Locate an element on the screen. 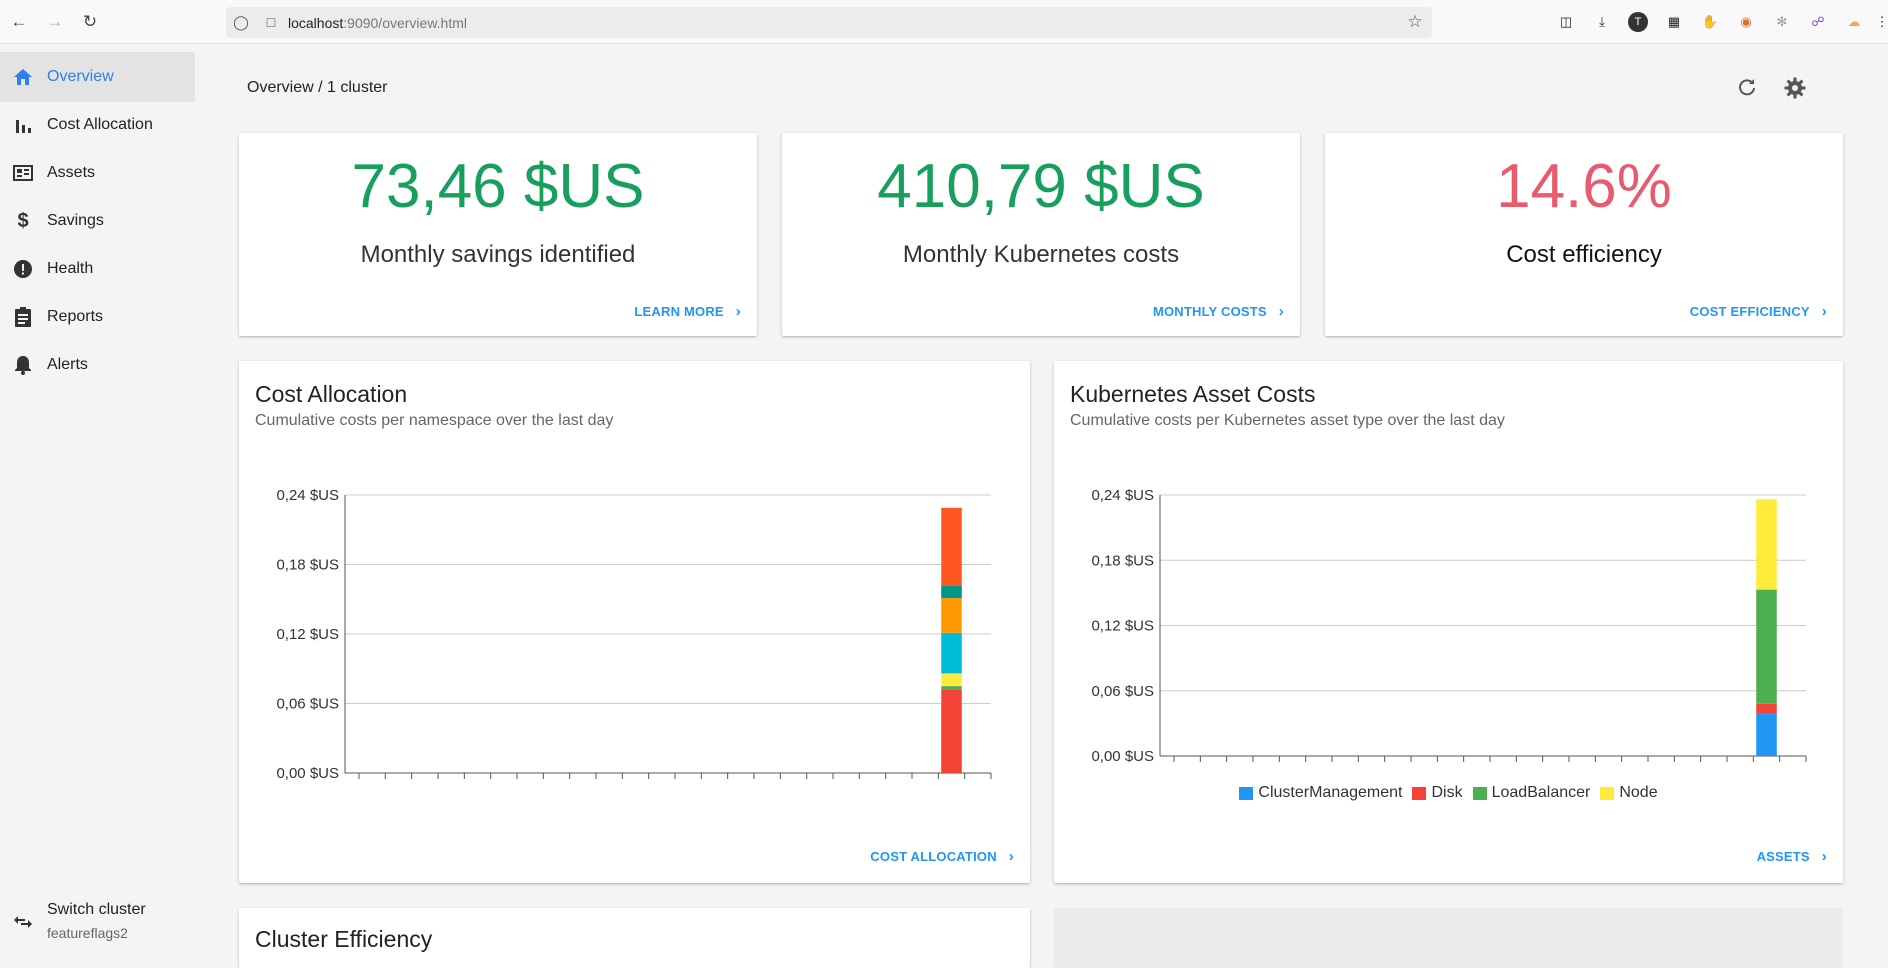 Image resolution: width=1888 pixels, height=968 pixels. download-icon: ⤓ is located at coordinates (1602, 22).